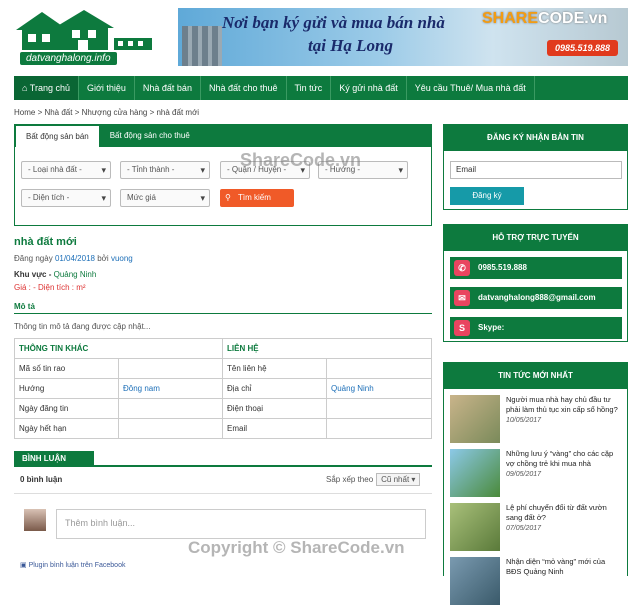 The height and width of the screenshot is (607, 640). Describe the element at coordinates (35, 520) in the screenshot. I see `avatar` at that location.